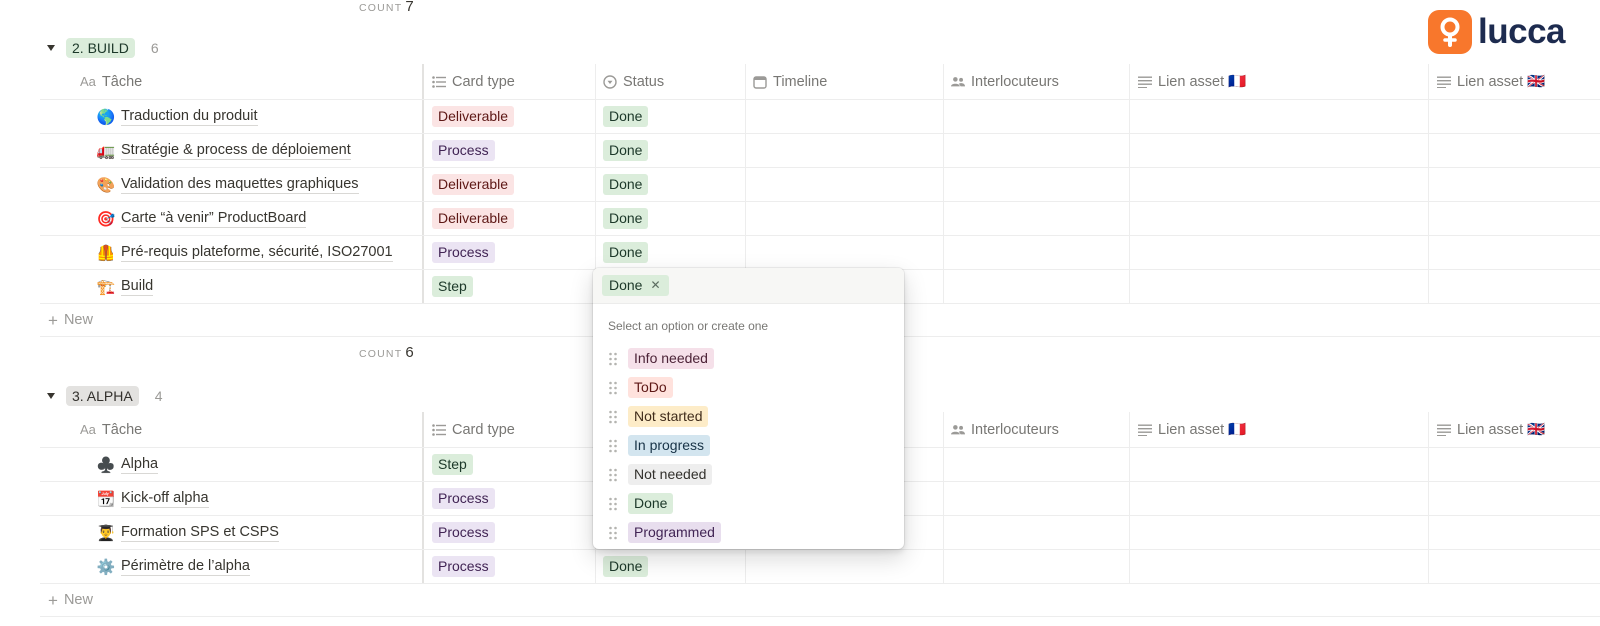  What do you see at coordinates (106, 117) in the screenshot?
I see `globe-icon: 🌎` at bounding box center [106, 117].